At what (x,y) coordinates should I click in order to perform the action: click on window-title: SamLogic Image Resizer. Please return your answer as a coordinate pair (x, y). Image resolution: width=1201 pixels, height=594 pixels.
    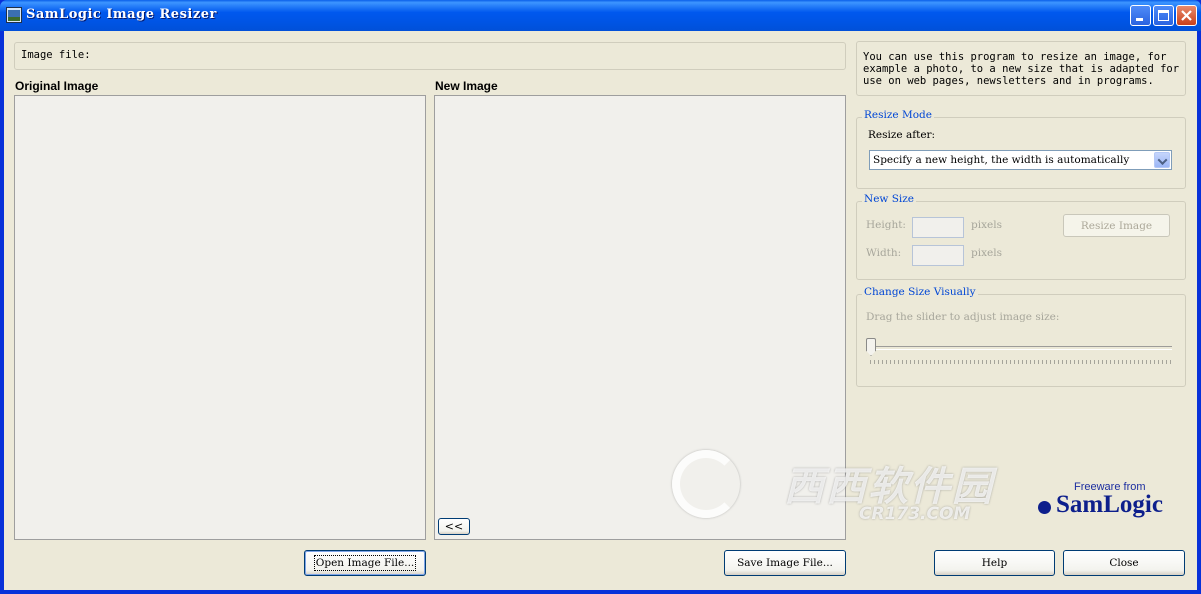
    Looking at the image, I should click on (121, 14).